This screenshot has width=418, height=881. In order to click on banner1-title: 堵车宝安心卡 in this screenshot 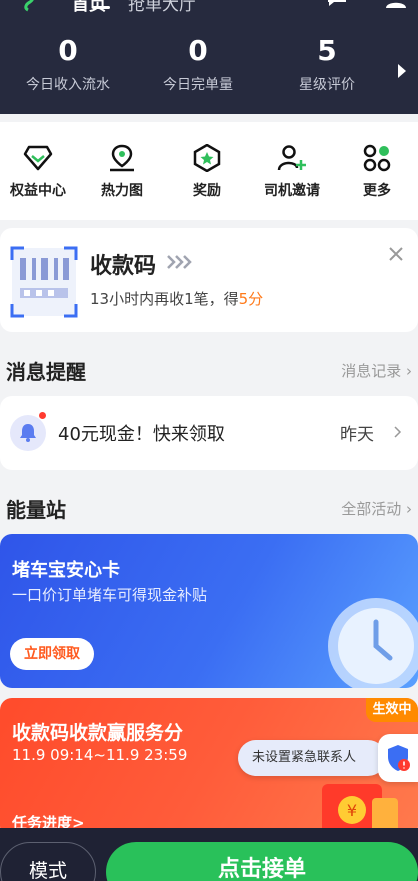, I will do `click(66, 570)`.